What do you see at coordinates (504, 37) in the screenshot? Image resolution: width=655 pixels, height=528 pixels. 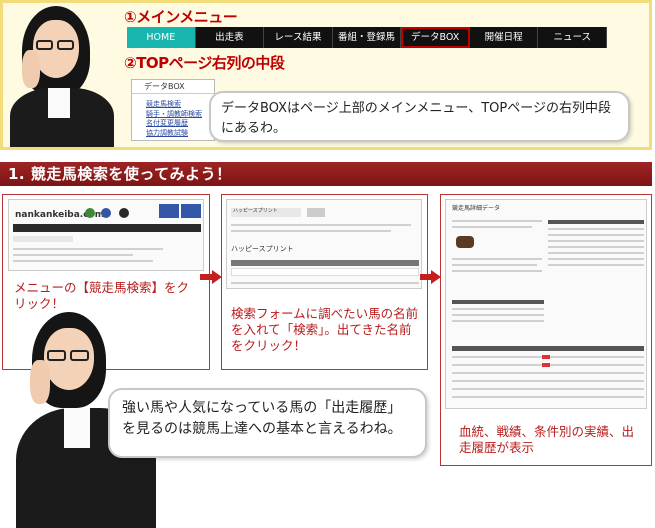 I see `nav-schedule: 開催日程` at bounding box center [504, 37].